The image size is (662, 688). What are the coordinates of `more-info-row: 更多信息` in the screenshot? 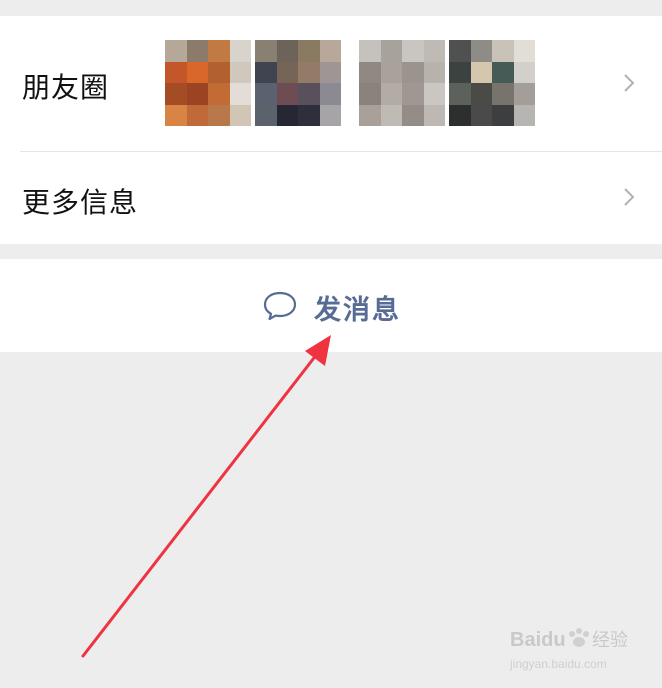 It's located at (331, 197).